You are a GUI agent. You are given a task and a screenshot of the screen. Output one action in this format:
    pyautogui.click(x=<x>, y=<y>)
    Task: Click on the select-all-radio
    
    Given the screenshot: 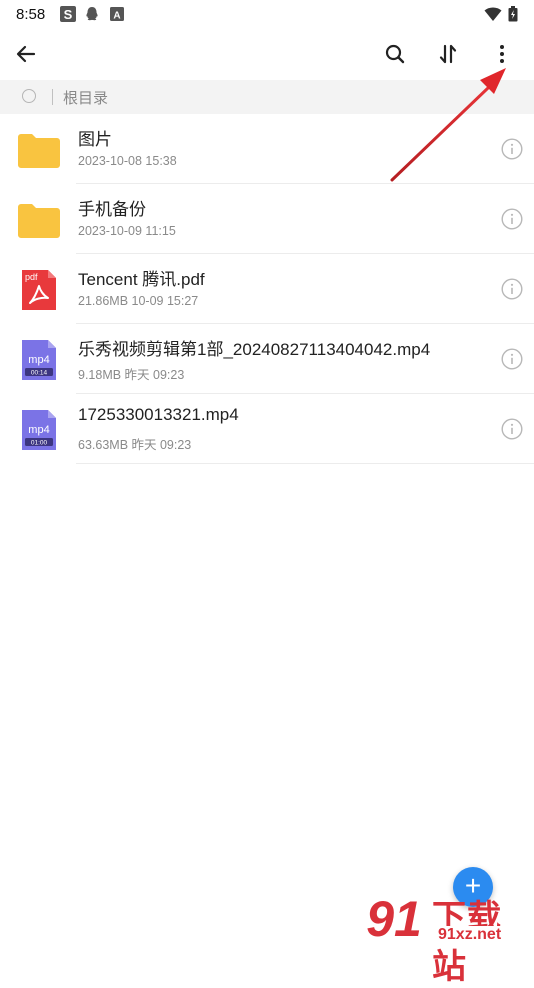 What is the action you would take?
    pyautogui.click(x=29, y=96)
    